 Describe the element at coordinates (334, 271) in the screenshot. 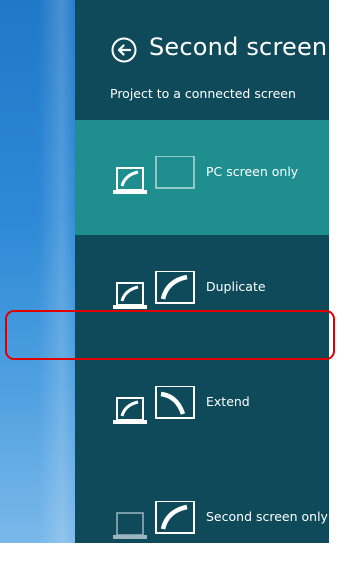

I see `screen-edge` at that location.